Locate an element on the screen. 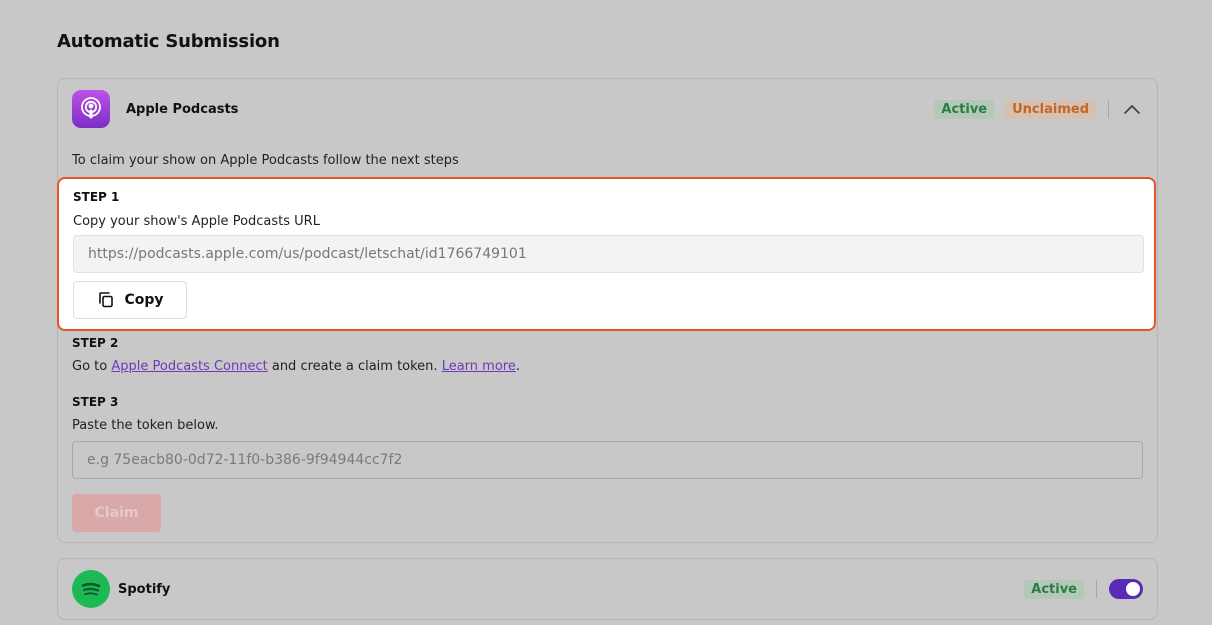 The width and height of the screenshot is (1212, 625). chevron-up-icon is located at coordinates (1132, 109).